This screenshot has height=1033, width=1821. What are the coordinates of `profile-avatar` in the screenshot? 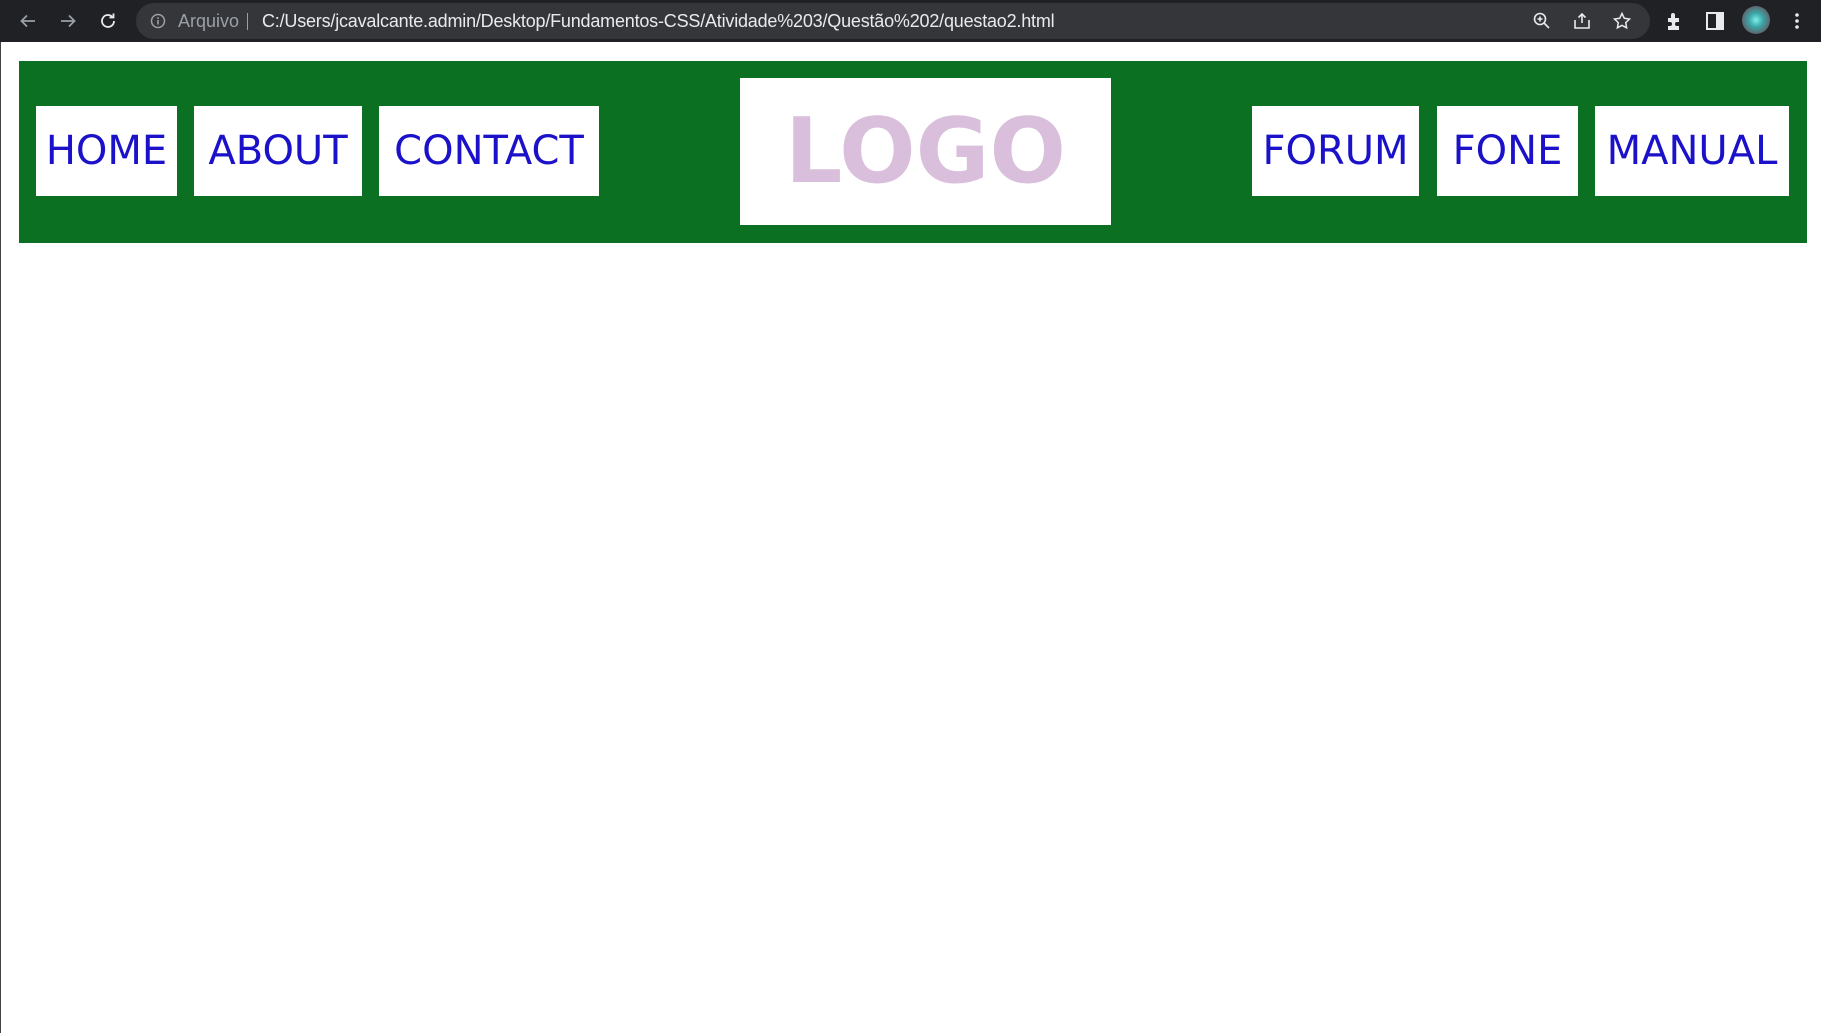 It's located at (1756, 20).